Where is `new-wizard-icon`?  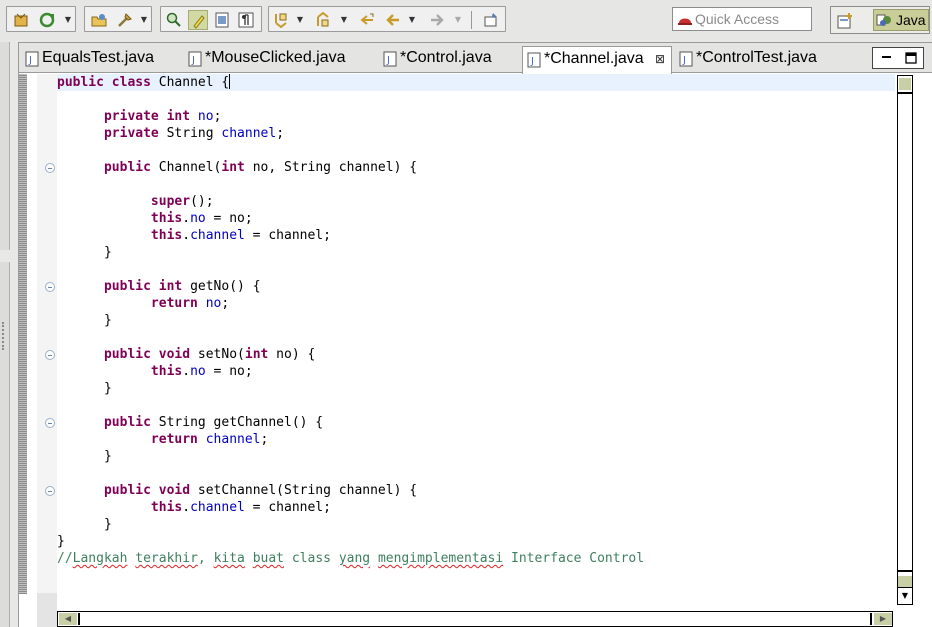 new-wizard-icon is located at coordinates (21, 20).